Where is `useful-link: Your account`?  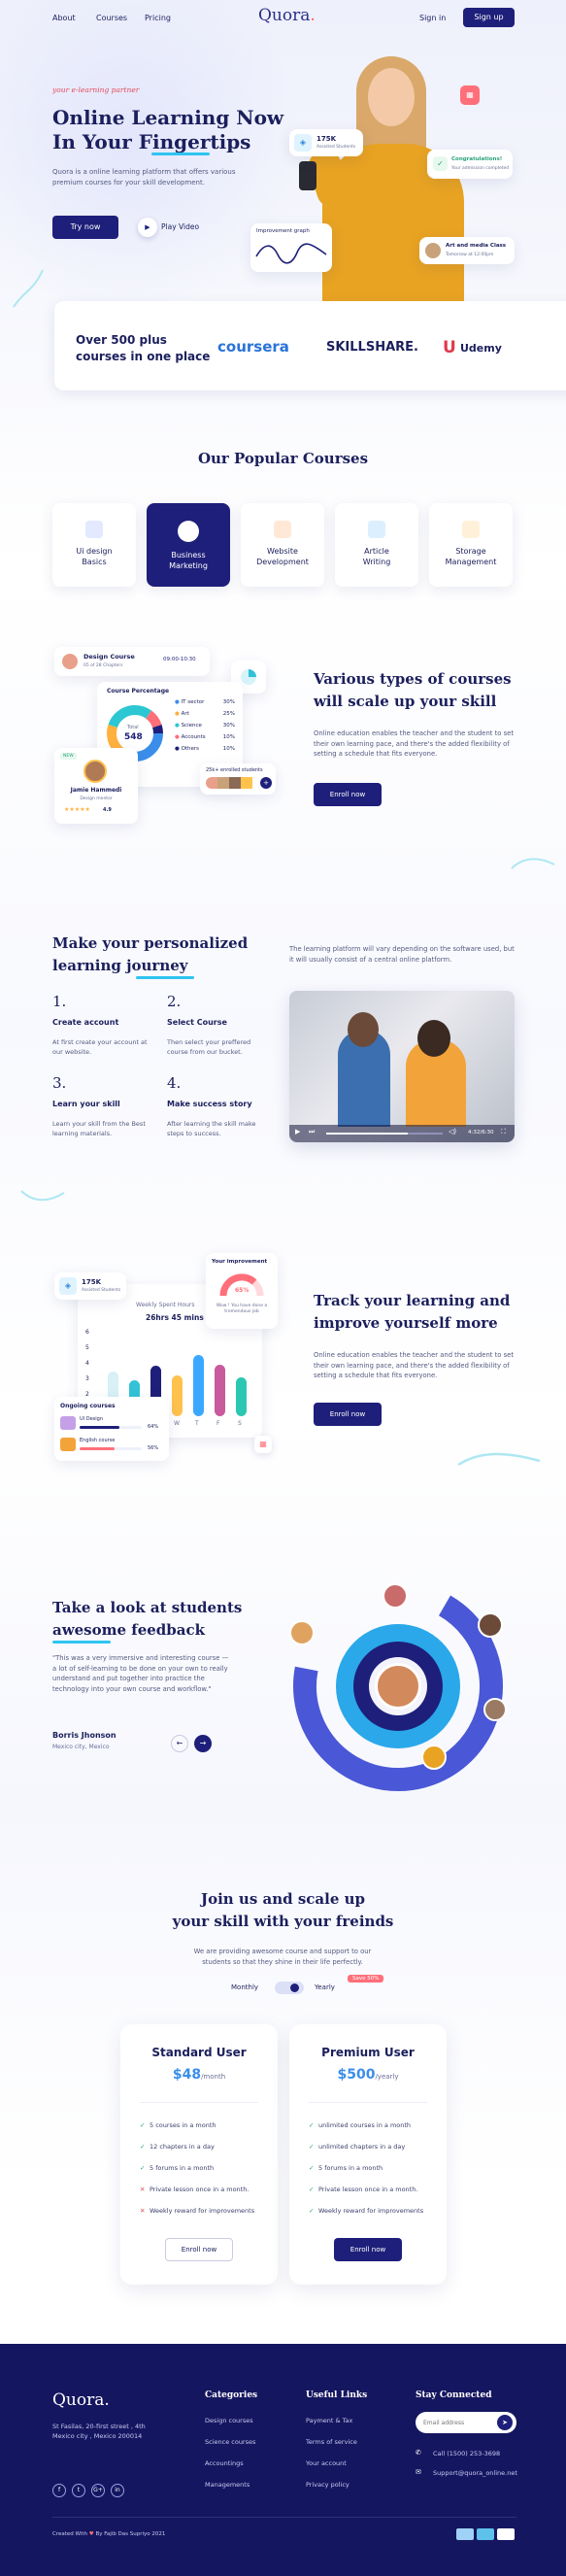
useful-link: Your account is located at coordinates (326, 2463).